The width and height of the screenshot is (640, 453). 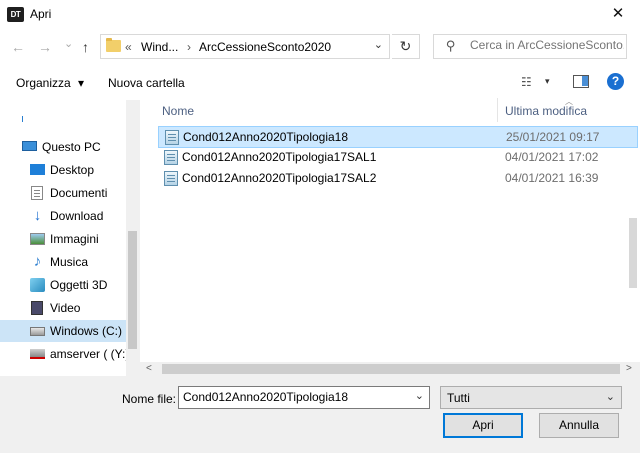 What do you see at coordinates (37, 169) in the screenshot?
I see `desktop-icon` at bounding box center [37, 169].